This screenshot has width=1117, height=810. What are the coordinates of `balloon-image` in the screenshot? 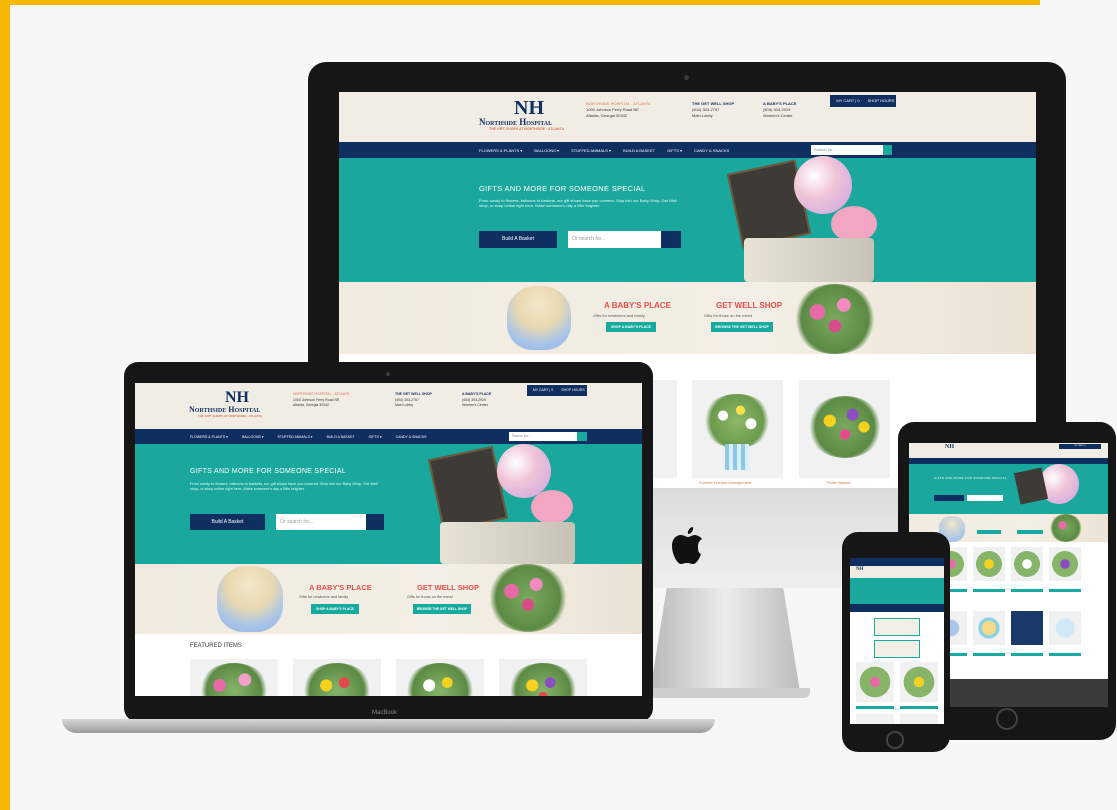 It's located at (823, 185).